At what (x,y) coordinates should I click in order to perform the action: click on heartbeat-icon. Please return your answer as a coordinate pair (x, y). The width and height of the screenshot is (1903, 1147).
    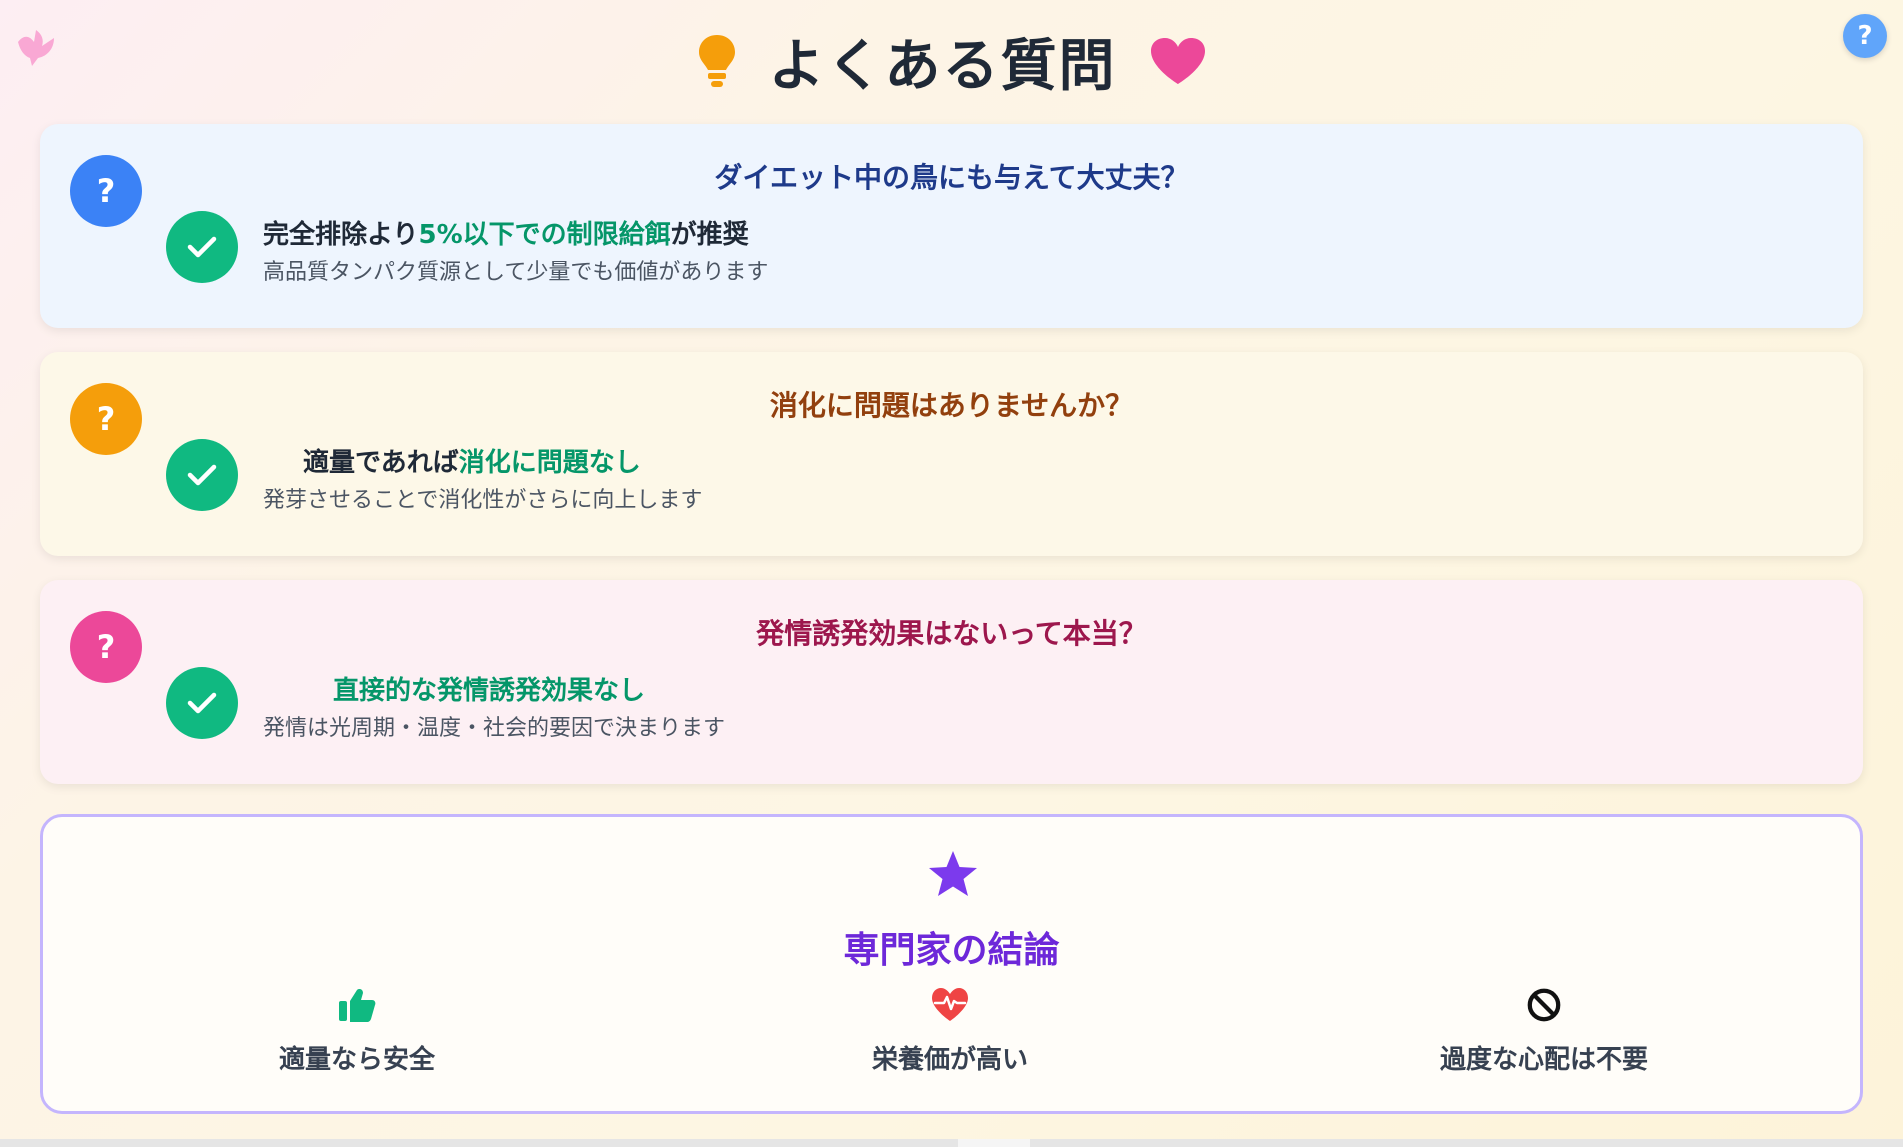
    Looking at the image, I should click on (950, 1004).